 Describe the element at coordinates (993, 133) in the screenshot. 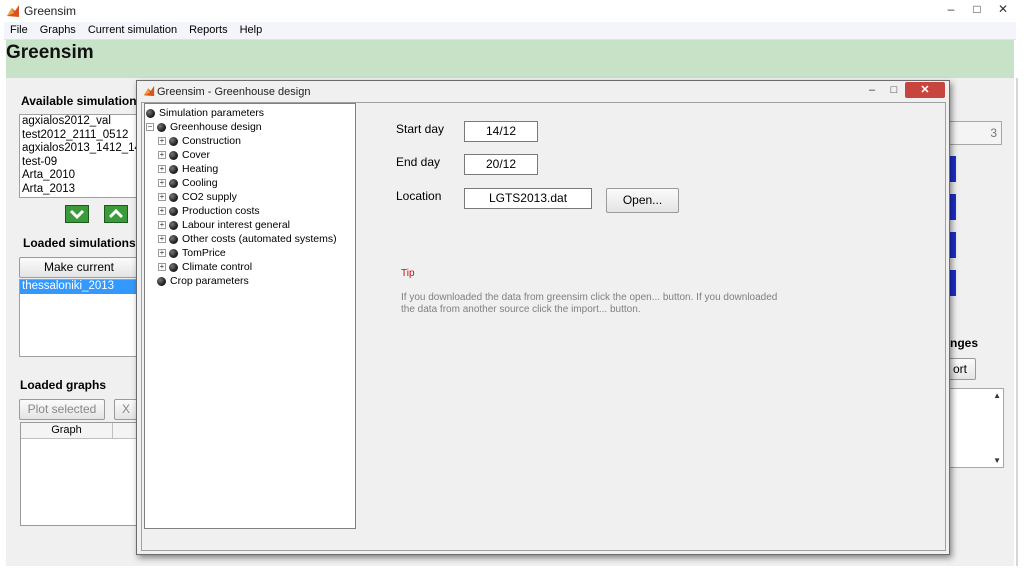

I see `value-field-text: 3` at that location.